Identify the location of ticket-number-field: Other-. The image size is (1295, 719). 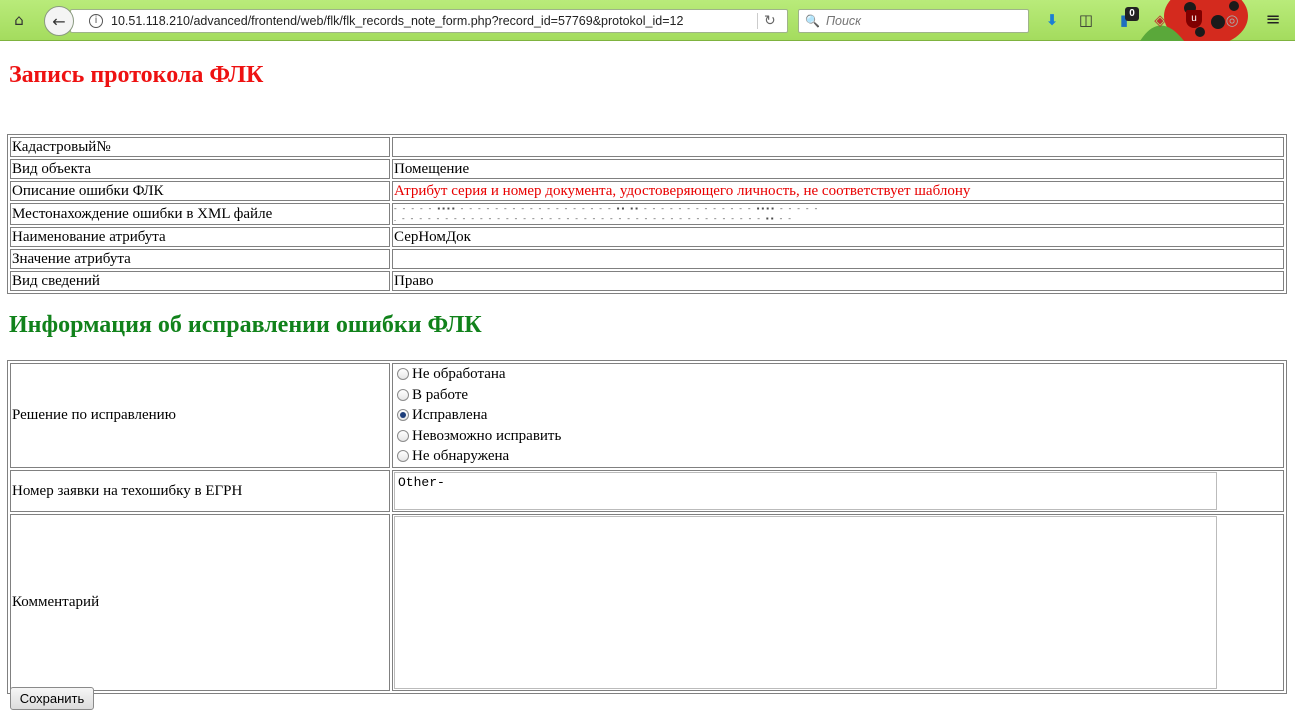
(805, 490).